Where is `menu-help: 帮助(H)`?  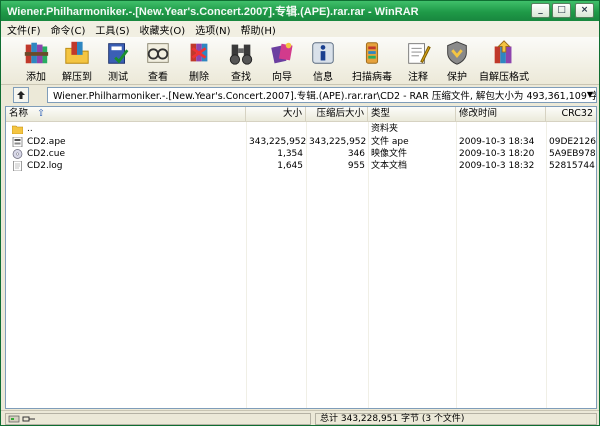
menu-help: 帮助(H) is located at coordinates (258, 29).